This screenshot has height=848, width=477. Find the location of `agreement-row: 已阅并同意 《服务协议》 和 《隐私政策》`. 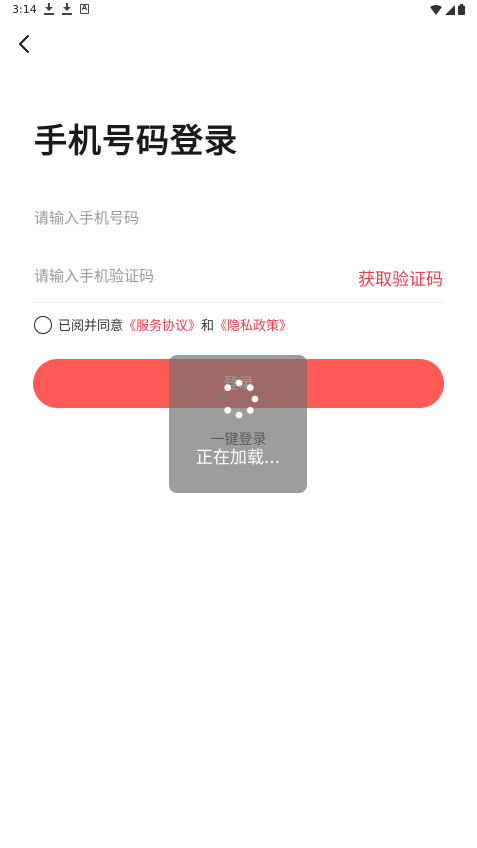

agreement-row: 已阅并同意 《服务协议》 和 《隐私政策》 is located at coordinates (163, 324).